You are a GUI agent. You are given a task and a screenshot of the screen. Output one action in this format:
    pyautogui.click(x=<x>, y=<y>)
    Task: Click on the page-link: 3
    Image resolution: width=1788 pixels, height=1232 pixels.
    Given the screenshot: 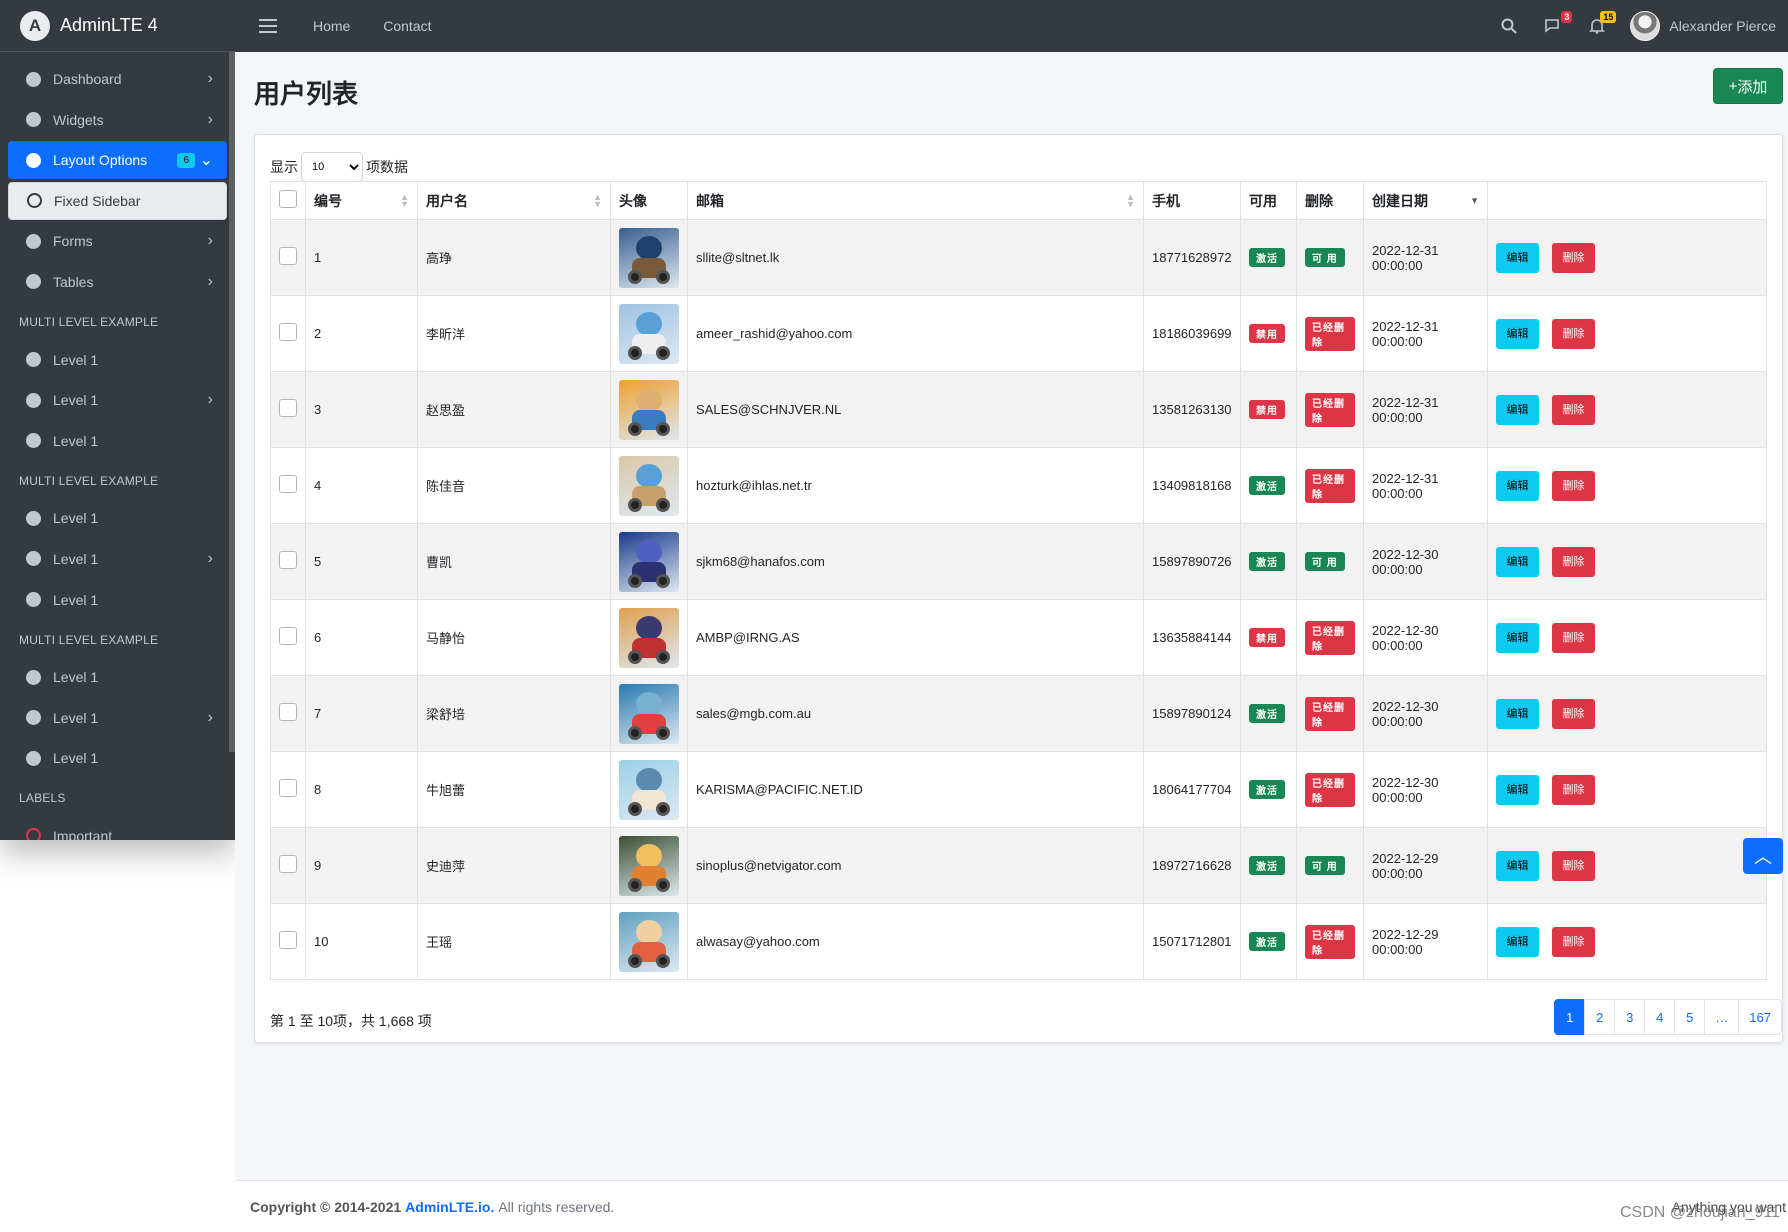 What is the action you would take?
    pyautogui.click(x=1630, y=1017)
    